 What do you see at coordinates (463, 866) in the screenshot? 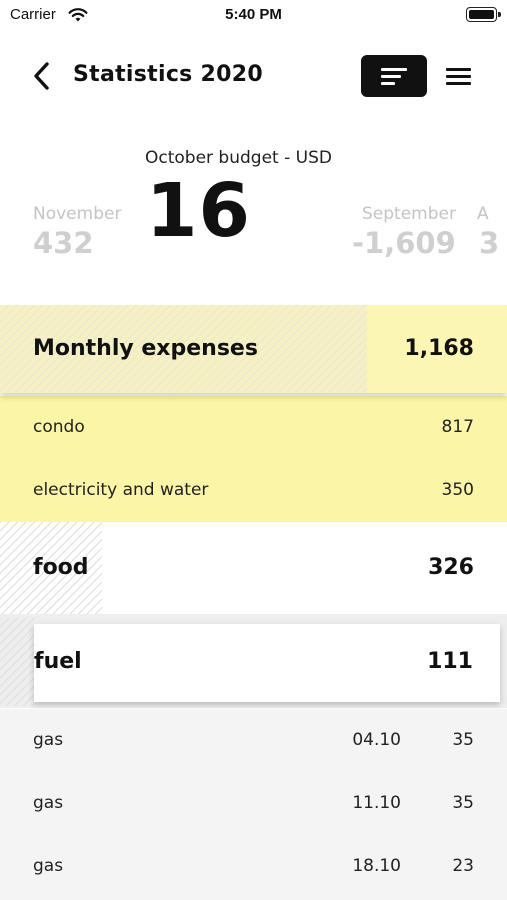
I see `item-amount: 23` at bounding box center [463, 866].